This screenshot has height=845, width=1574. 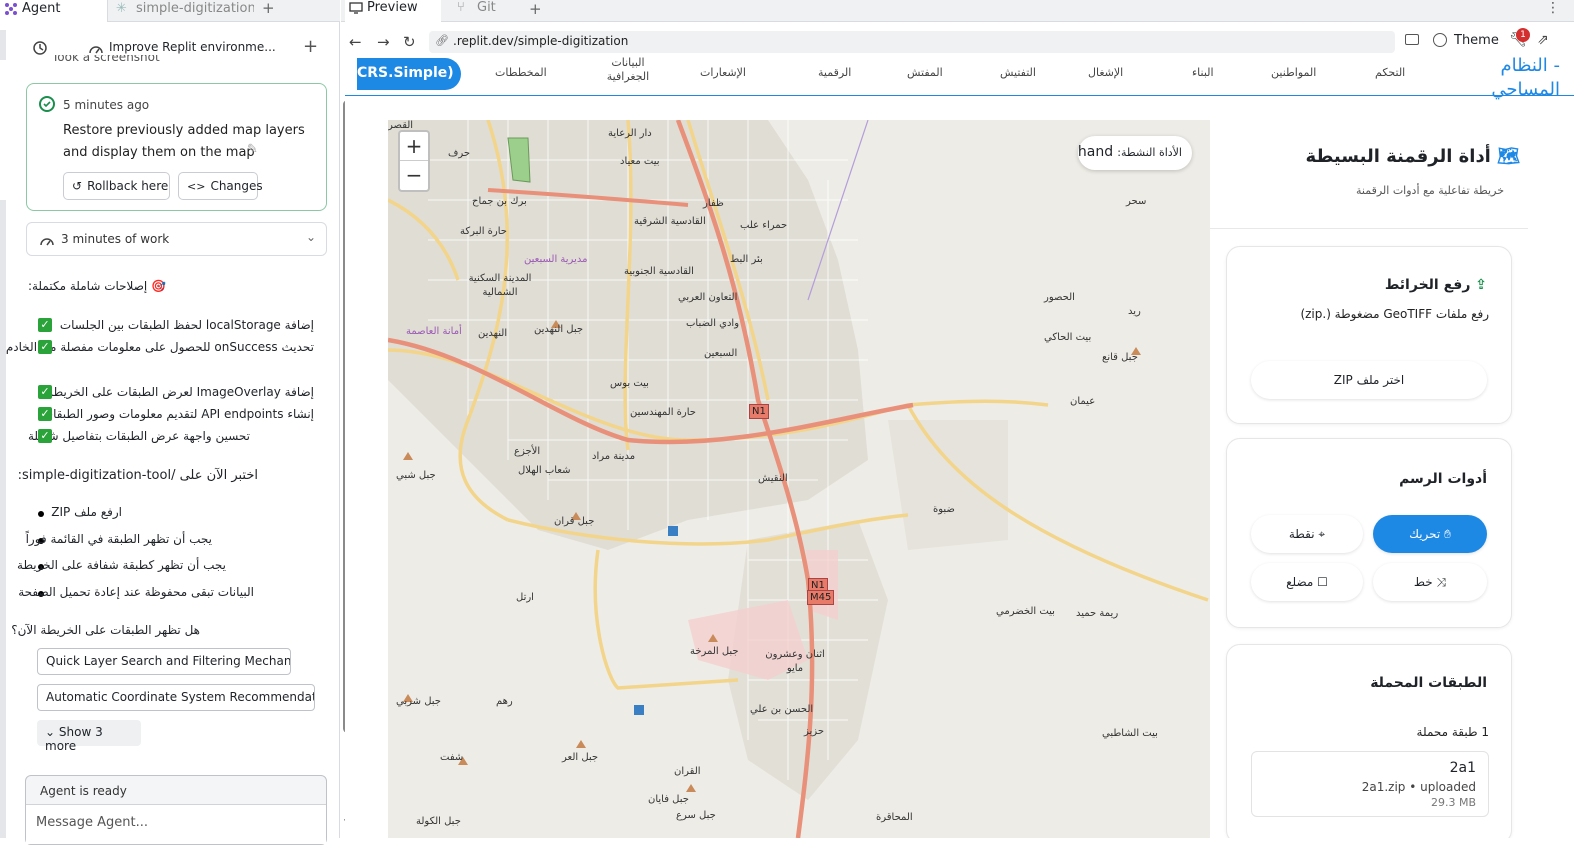 What do you see at coordinates (383, 42) in the screenshot?
I see `forward-arrow-icon: →` at bounding box center [383, 42].